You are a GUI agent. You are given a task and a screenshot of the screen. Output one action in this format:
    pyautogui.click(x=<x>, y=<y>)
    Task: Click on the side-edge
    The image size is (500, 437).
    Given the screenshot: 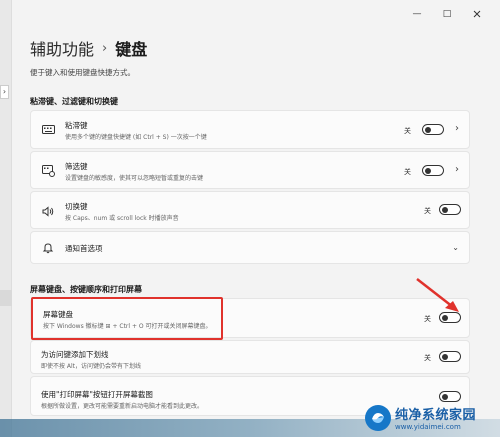 What is the action you would take?
    pyautogui.click(x=6, y=218)
    